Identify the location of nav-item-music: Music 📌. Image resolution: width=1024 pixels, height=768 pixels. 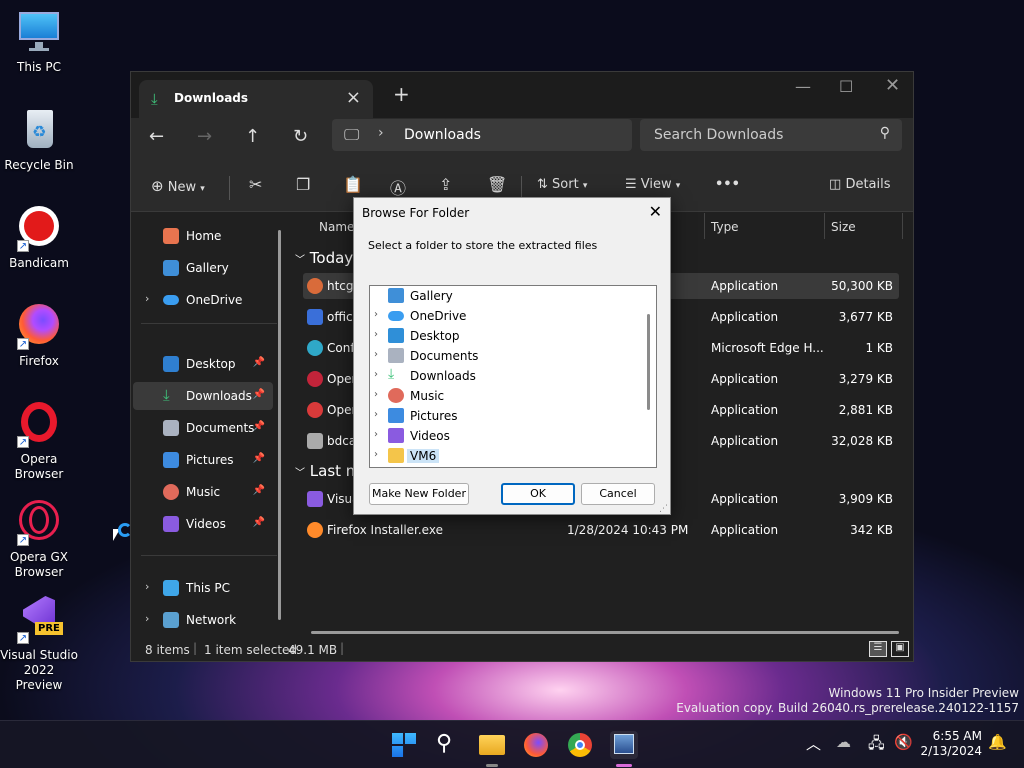
(203, 492).